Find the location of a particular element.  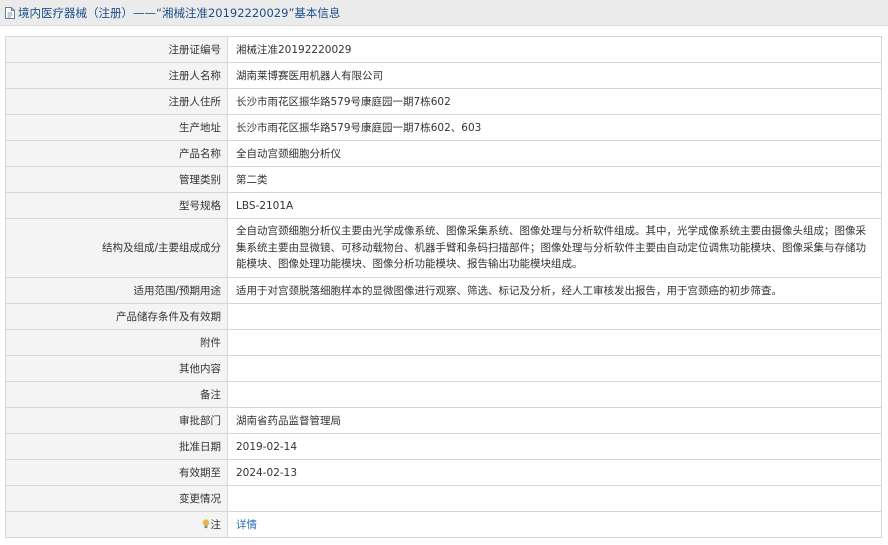

field-label: 注册人名称 is located at coordinates (116, 75).